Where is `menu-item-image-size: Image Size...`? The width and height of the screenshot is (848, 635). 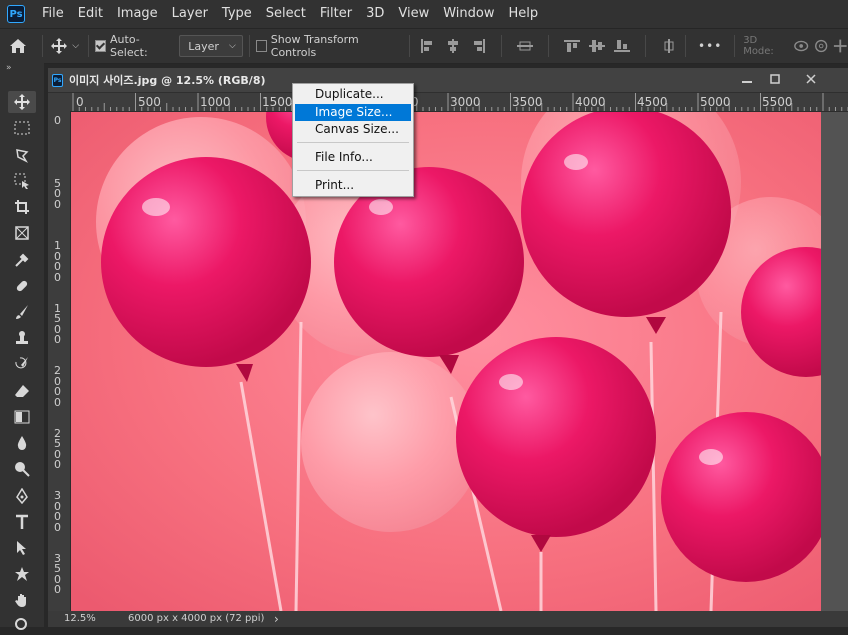
menu-item-image-size: Image Size... is located at coordinates (353, 112).